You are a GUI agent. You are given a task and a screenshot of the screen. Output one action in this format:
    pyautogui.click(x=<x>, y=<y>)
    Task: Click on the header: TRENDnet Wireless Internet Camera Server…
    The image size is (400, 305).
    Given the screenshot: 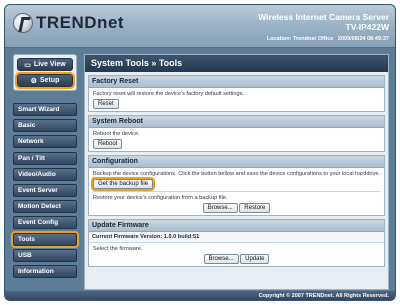 What is the action you would take?
    pyautogui.click(x=200, y=26)
    